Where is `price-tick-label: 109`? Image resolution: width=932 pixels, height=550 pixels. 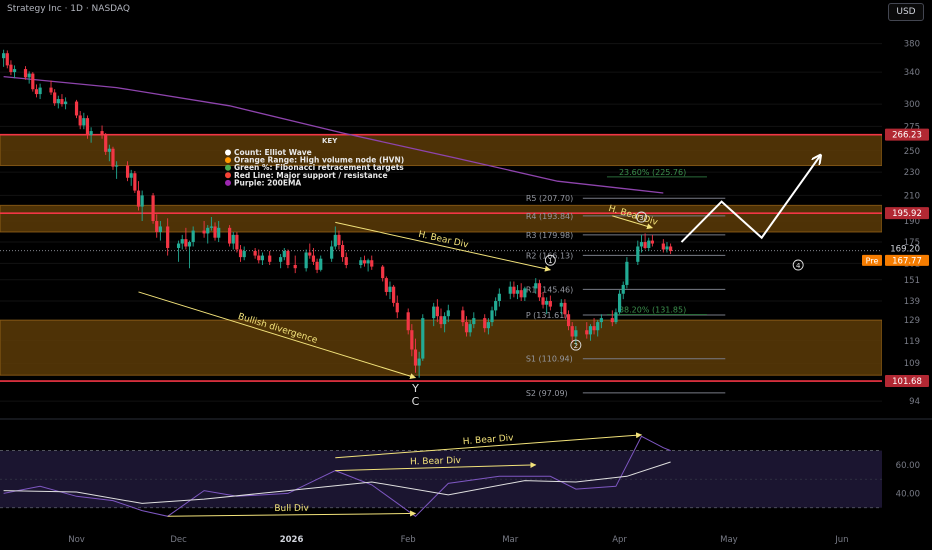 price-tick-label: 109 is located at coordinates (912, 364).